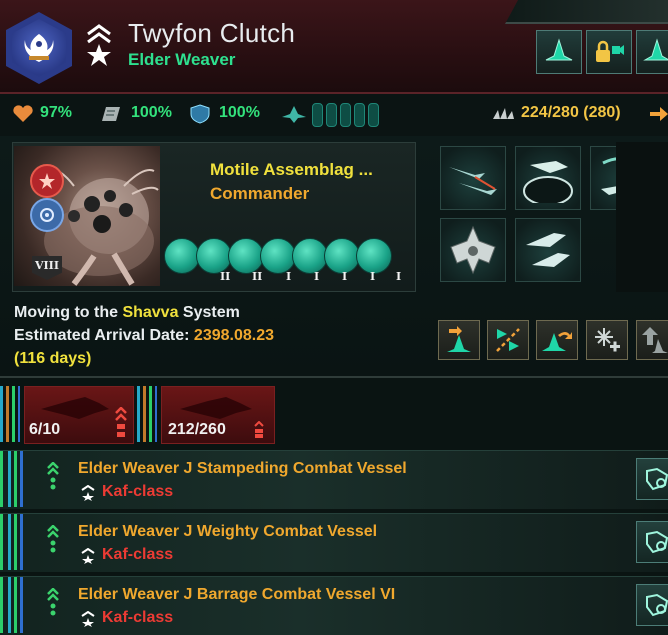 The width and height of the screenshot is (668, 635). What do you see at coordinates (211, 33) in the screenshot?
I see `fleet-name: Twyfon Clutch` at bounding box center [211, 33].